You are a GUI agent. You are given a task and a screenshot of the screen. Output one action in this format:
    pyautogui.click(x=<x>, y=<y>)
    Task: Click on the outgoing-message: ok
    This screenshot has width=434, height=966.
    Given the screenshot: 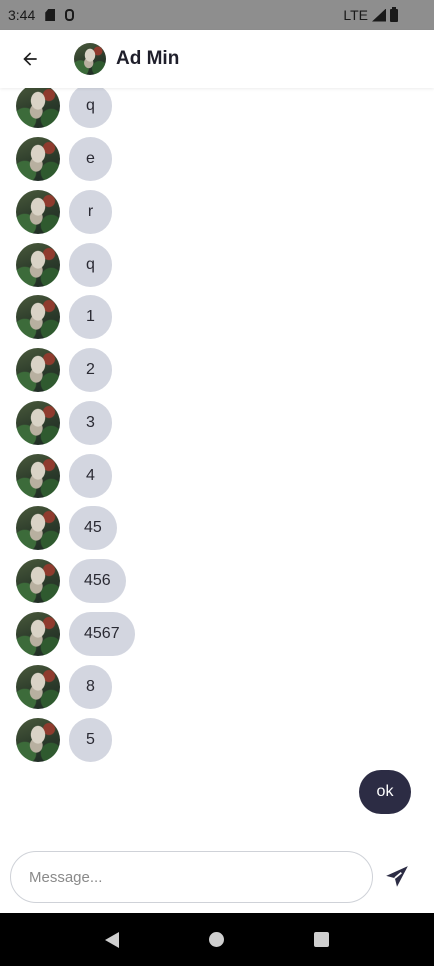 What is the action you would take?
    pyautogui.click(x=385, y=792)
    